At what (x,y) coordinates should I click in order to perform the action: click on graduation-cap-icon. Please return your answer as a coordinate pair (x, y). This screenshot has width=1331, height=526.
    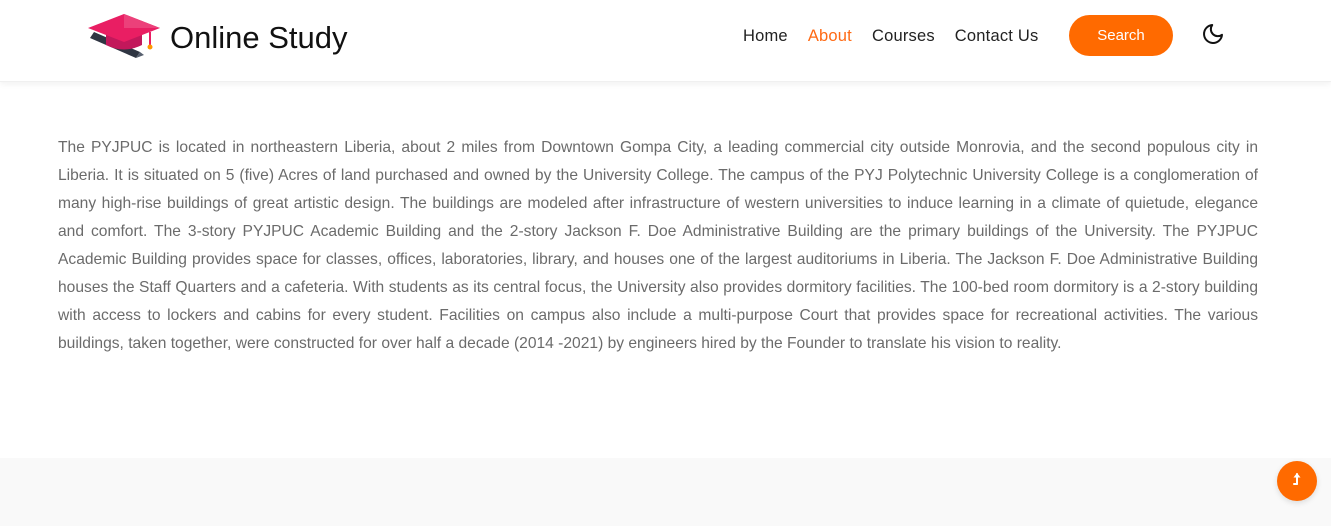
    Looking at the image, I should click on (125, 37).